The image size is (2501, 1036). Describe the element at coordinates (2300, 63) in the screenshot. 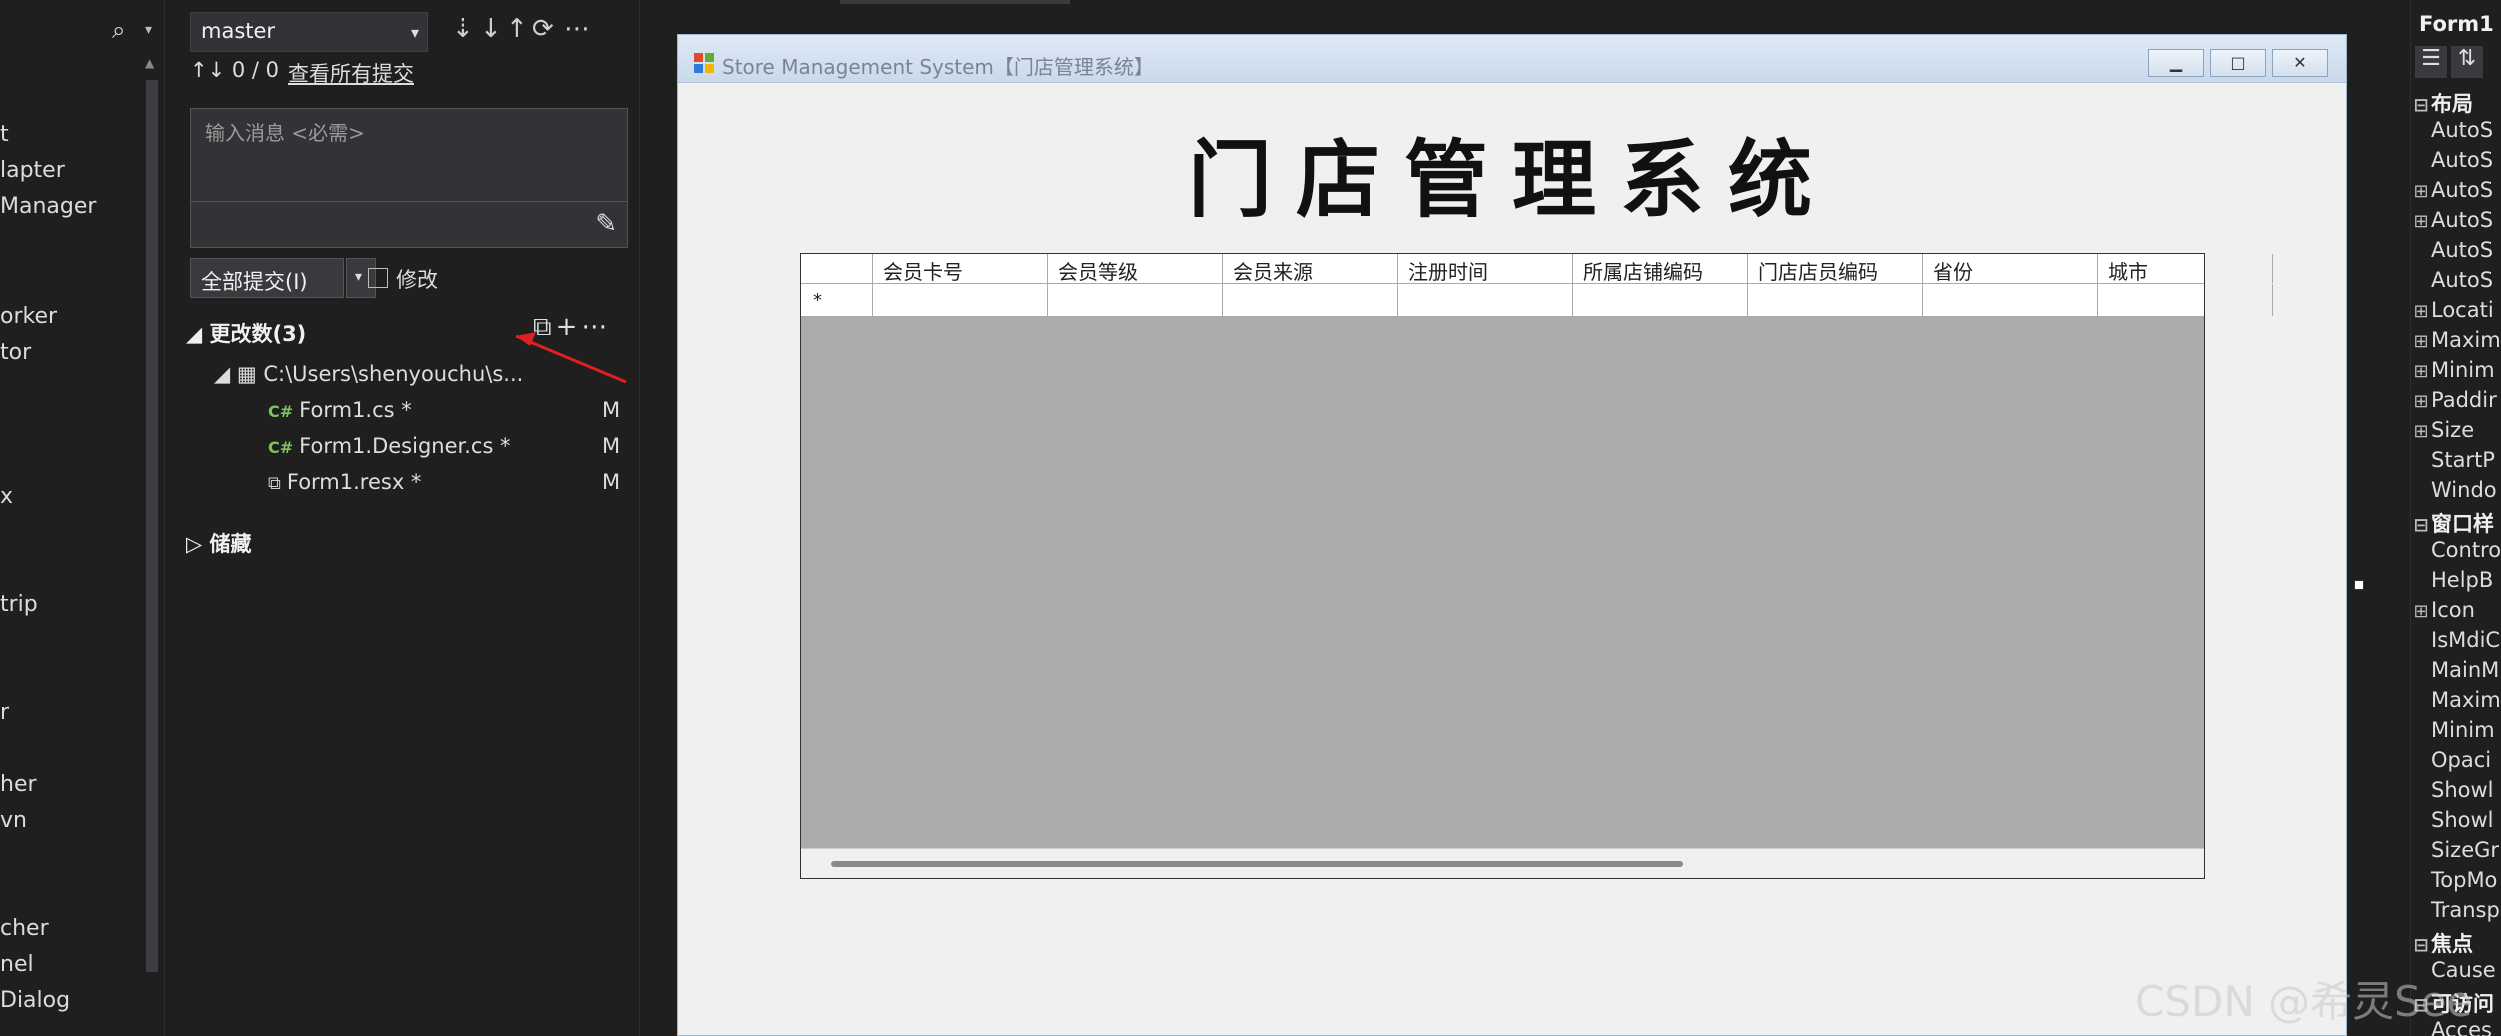

I see `close-button: ✕` at that location.